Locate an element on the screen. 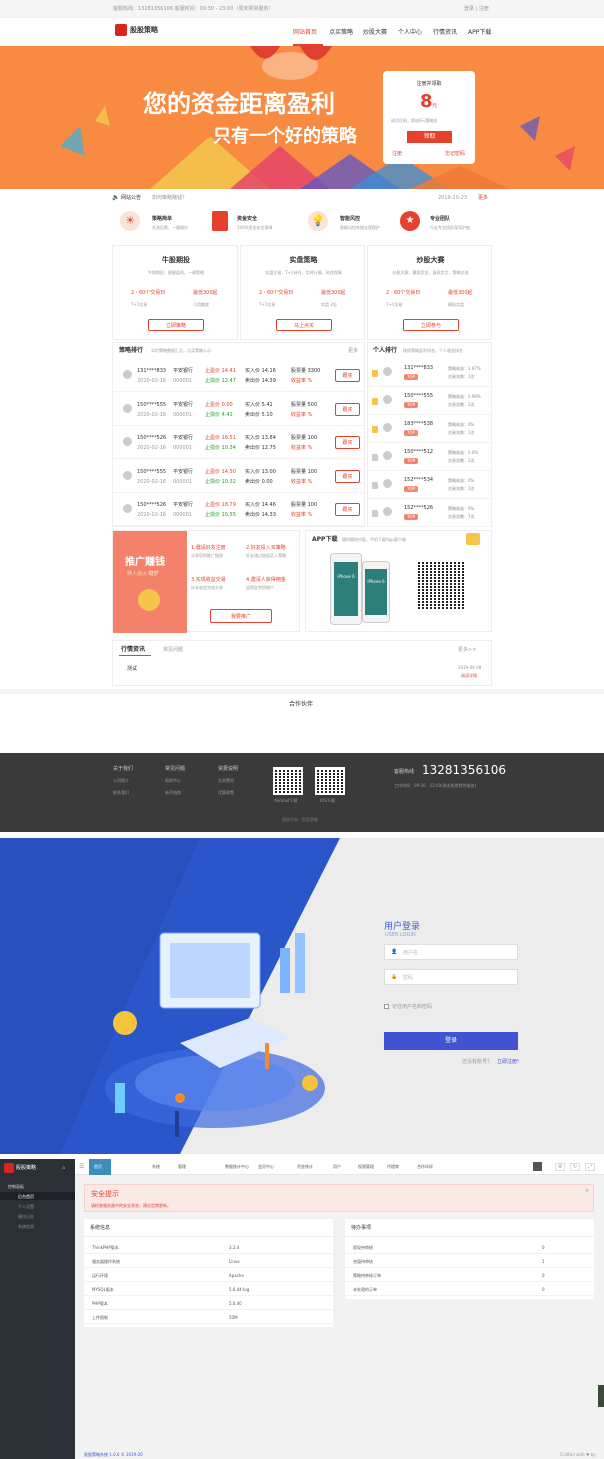 The image size is (604, 1459). menu-toggle-icon: ☰ is located at coordinates (81, 1166).